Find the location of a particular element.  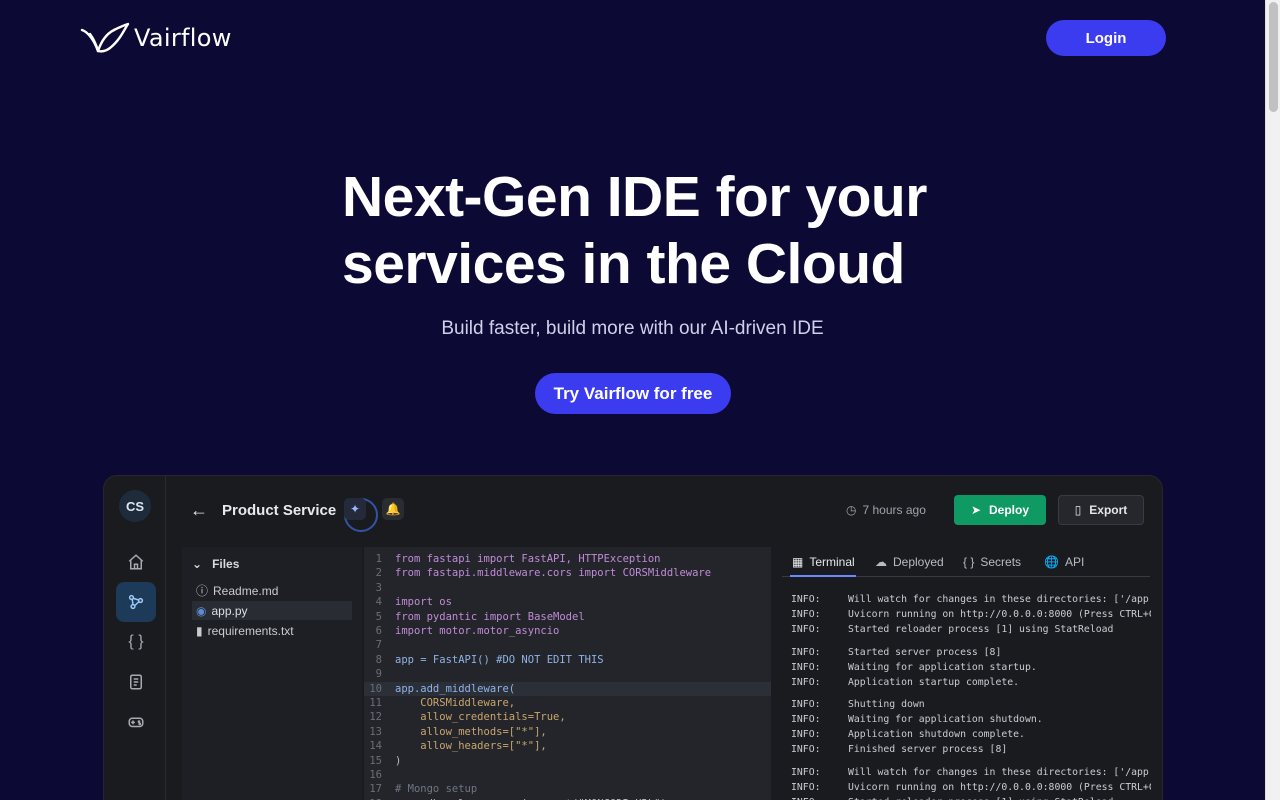

terminal-line: INFO: Waiting for application startup. is located at coordinates (971, 667).